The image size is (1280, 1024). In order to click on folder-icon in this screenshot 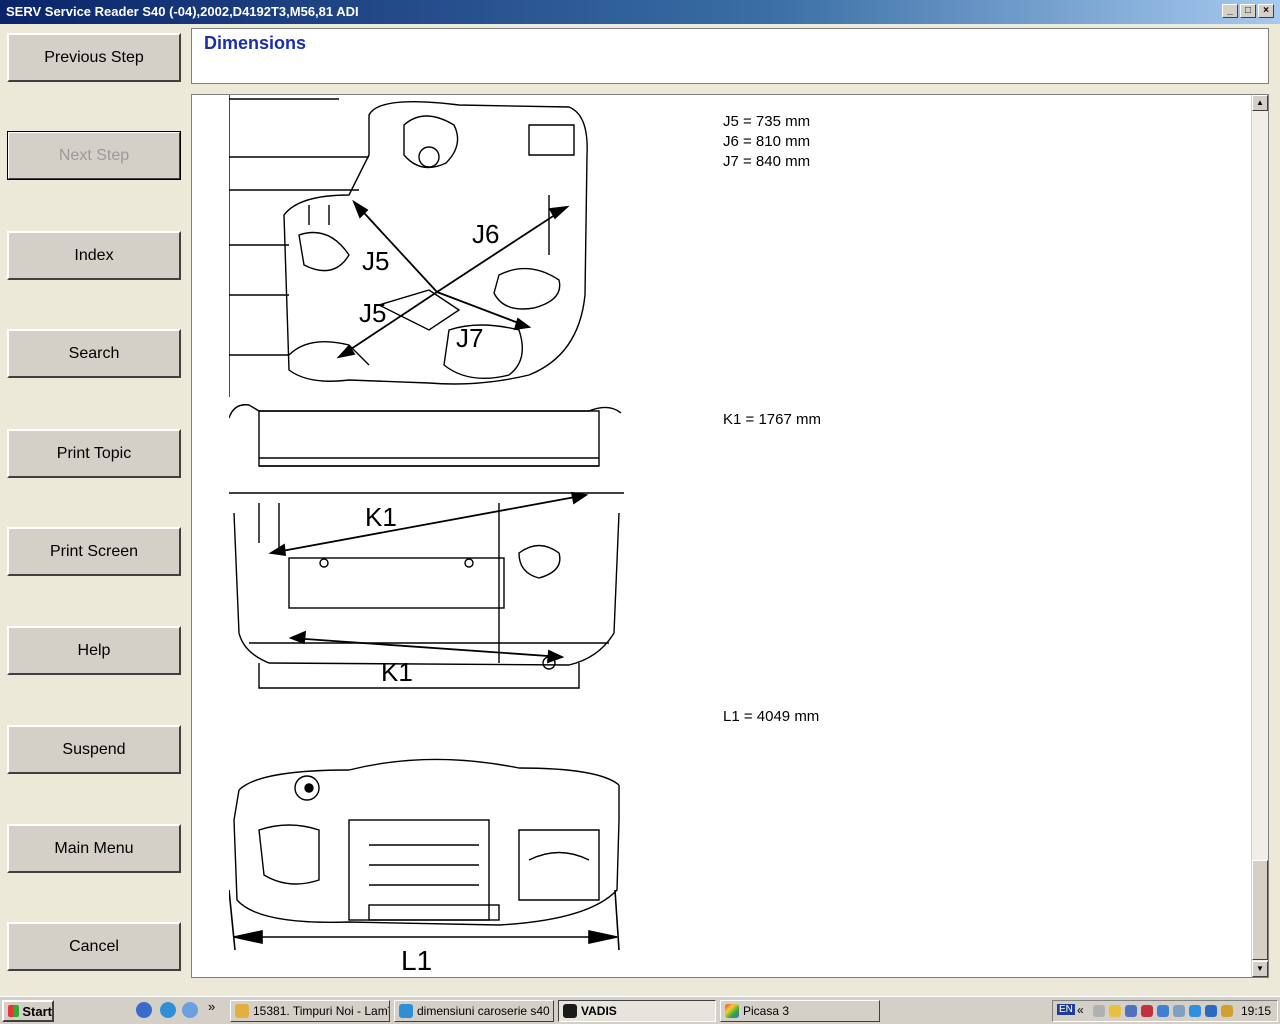, I will do `click(242, 1011)`.